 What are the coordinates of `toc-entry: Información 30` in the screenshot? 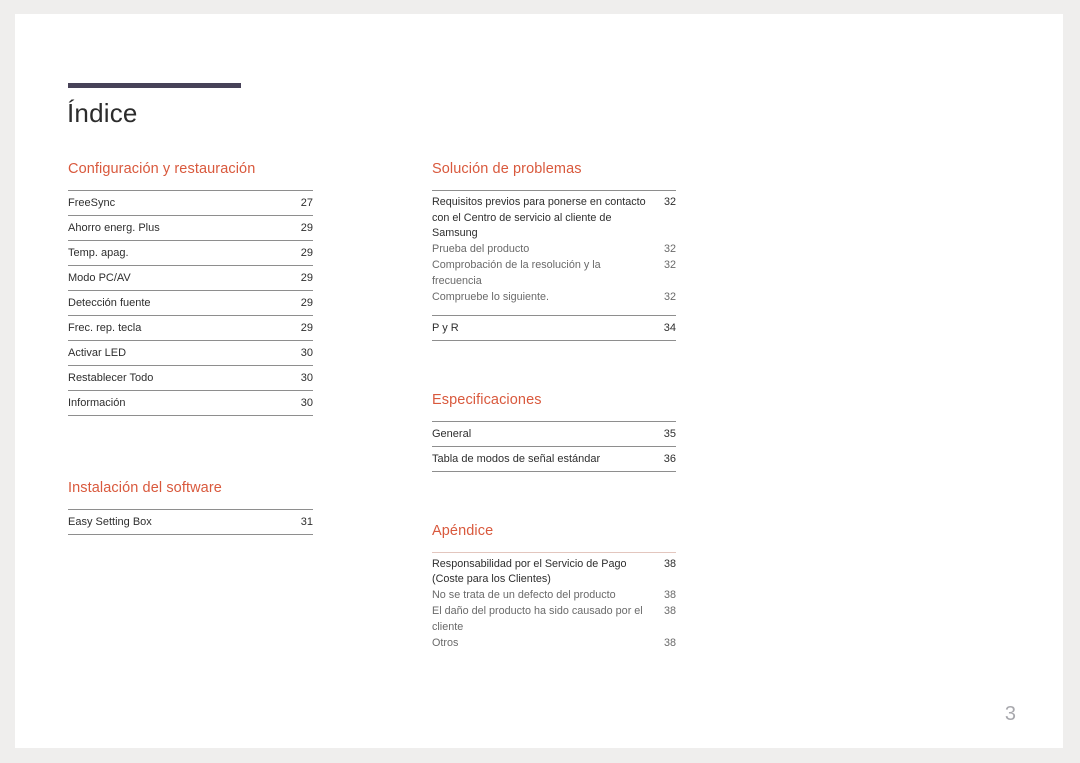 It's located at (190, 403).